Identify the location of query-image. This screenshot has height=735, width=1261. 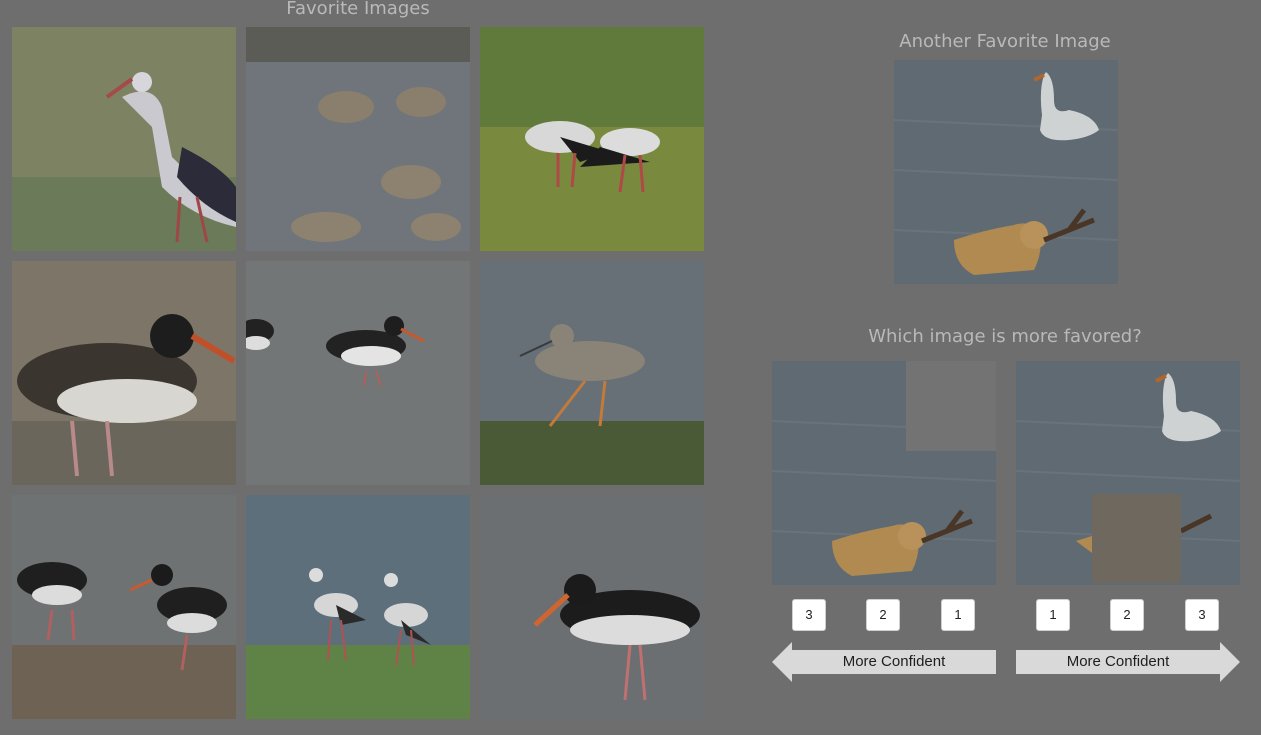
(1006, 172).